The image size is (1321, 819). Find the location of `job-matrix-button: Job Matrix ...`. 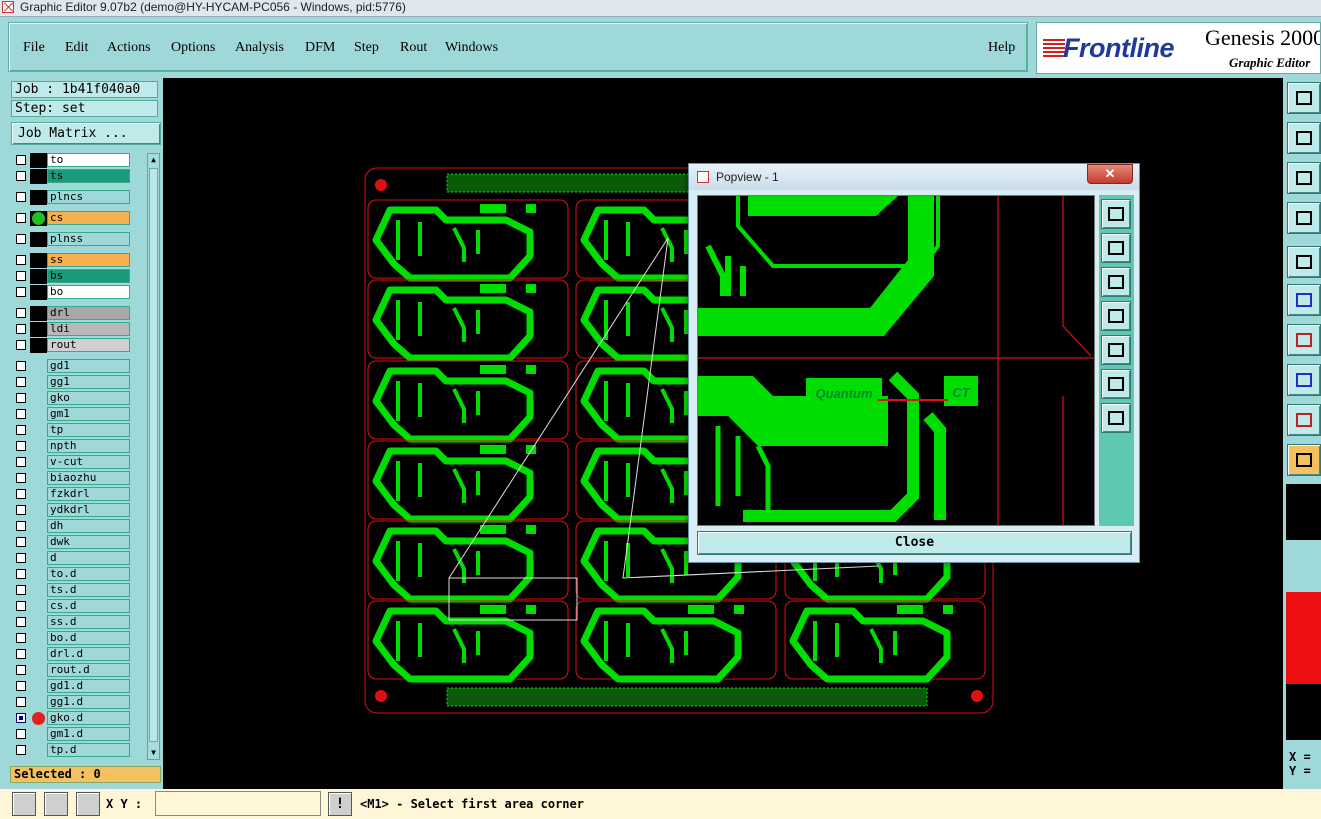

job-matrix-button: Job Matrix ... is located at coordinates (86, 133).